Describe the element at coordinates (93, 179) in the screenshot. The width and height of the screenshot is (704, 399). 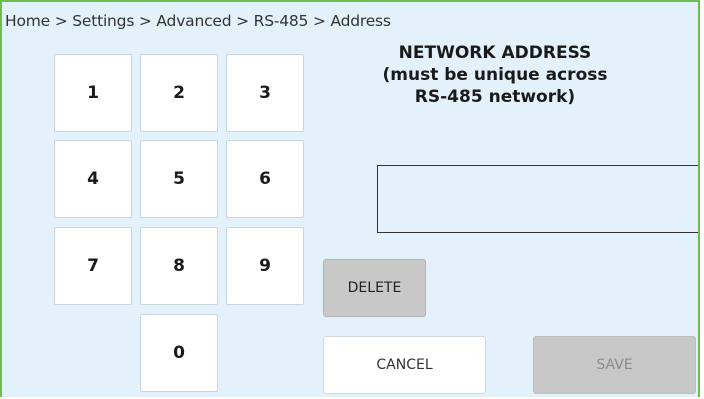
I see `keypad-key-4: 4` at that location.